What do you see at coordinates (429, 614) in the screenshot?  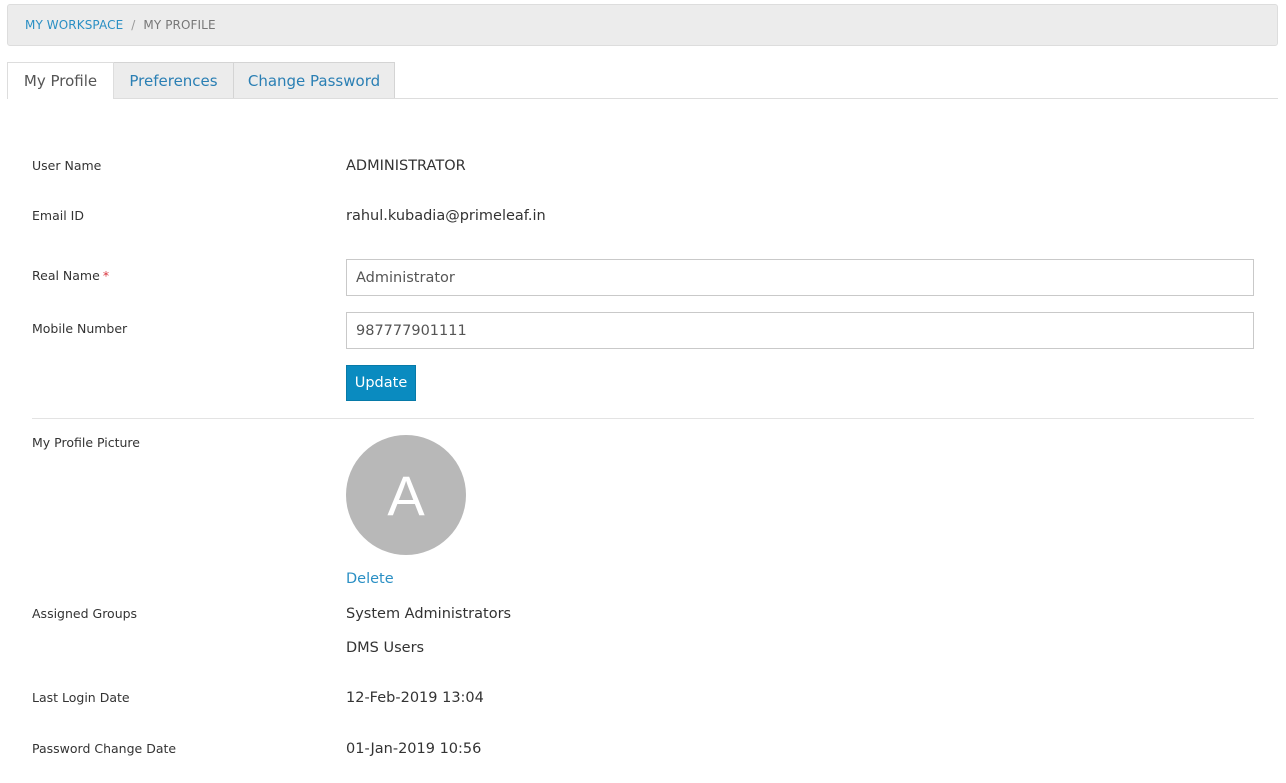 I see `group-item: System Administrators` at bounding box center [429, 614].